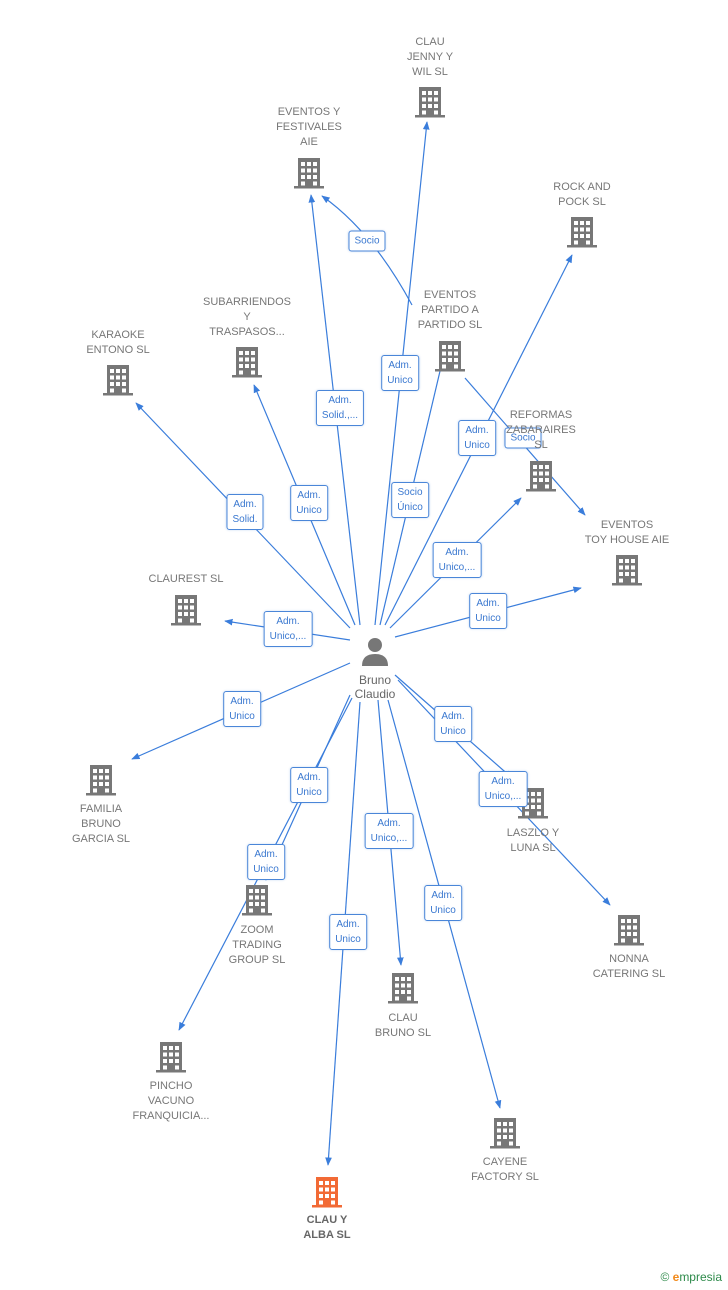 This screenshot has height=1290, width=728. Describe the element at coordinates (327, 1228) in the screenshot. I see `company-label-clau-alba: CLAU Y ALBA SL` at that location.